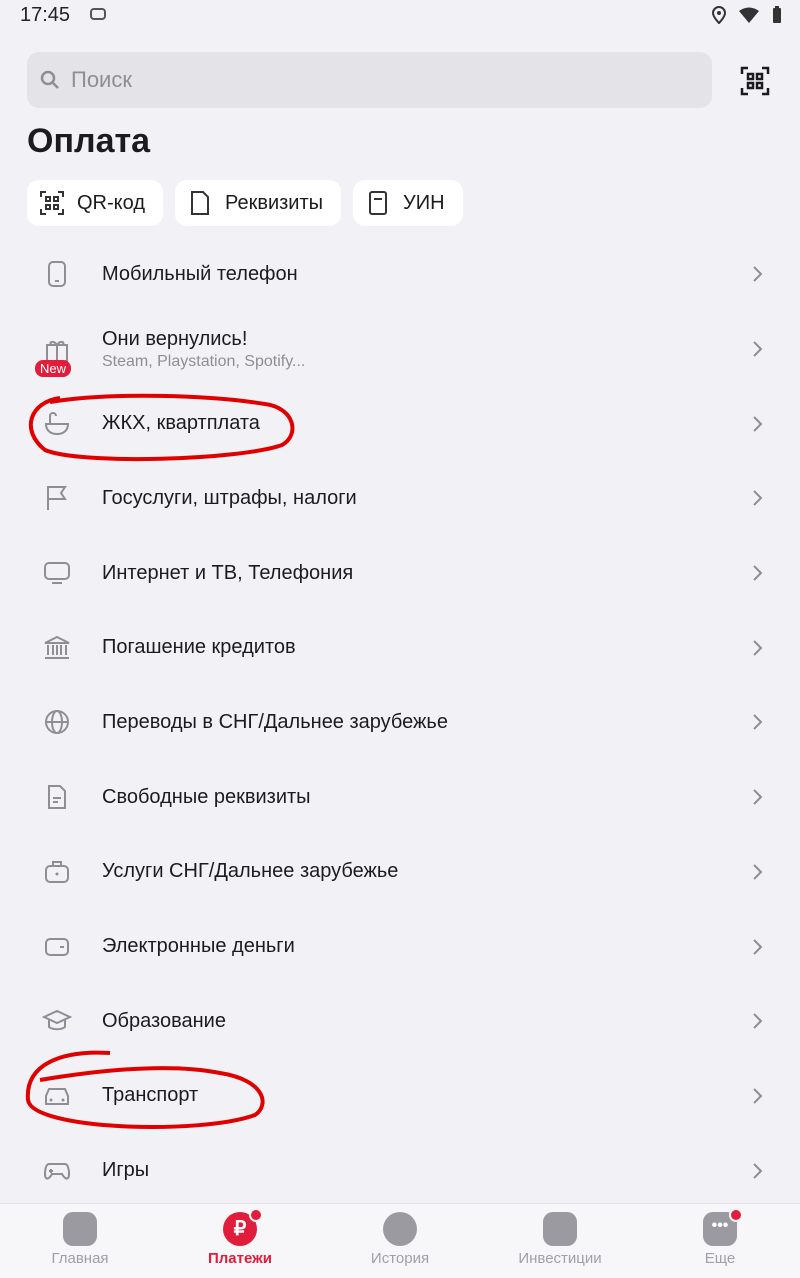  I want to click on tab-payments: ₽ Платежи, so click(240, 1237).